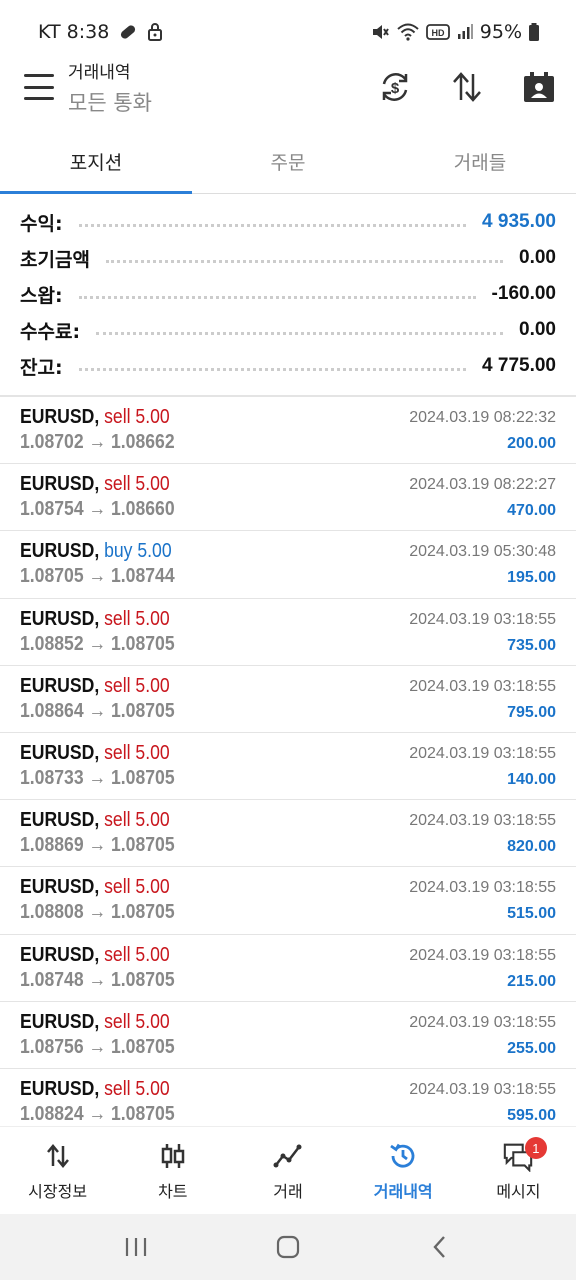 This screenshot has height=1280, width=576. I want to click on carrier-time: KT 8:38, so click(74, 32).